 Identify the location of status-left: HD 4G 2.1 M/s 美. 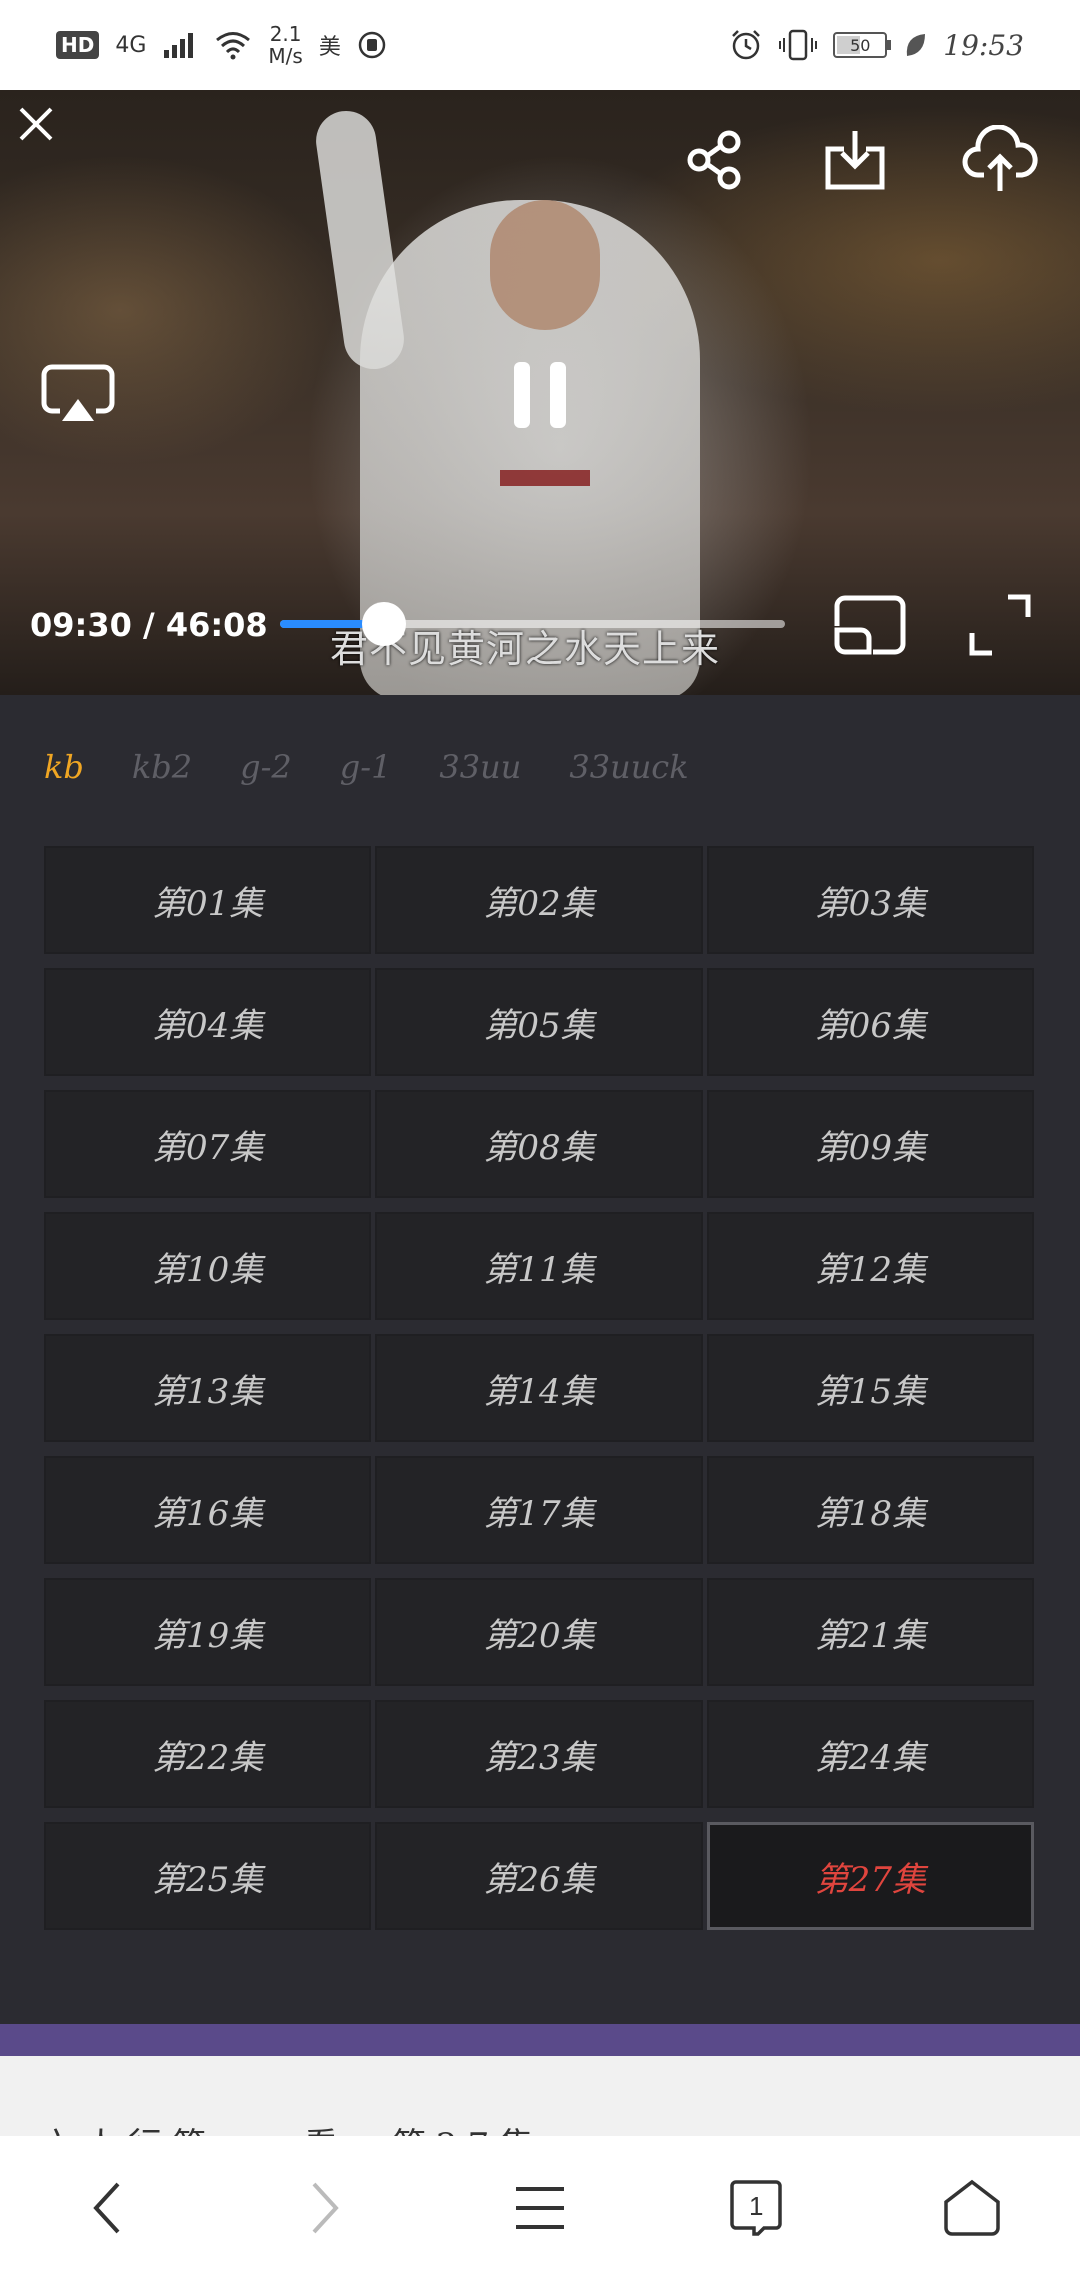
(221, 45).